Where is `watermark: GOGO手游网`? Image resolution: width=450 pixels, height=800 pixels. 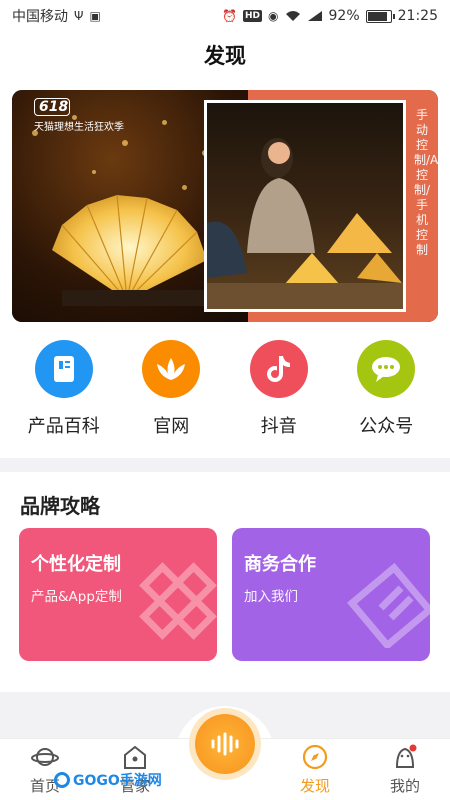 watermark: GOGO手游网 is located at coordinates (108, 780).